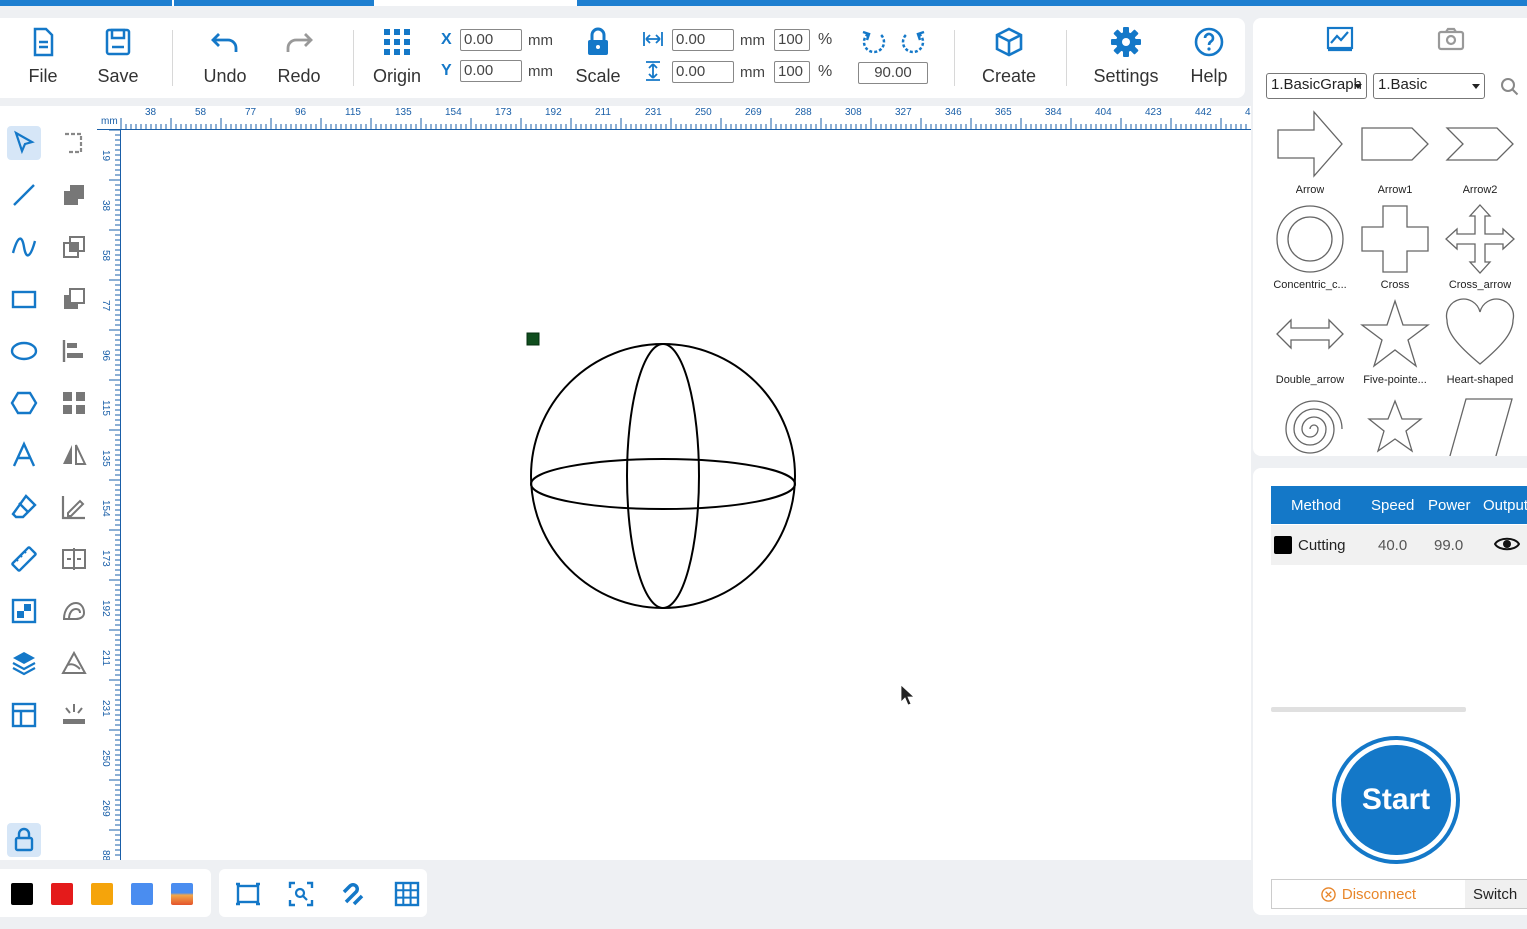 Image resolution: width=1527 pixels, height=929 pixels. I want to click on laser-tool, so click(74, 715).